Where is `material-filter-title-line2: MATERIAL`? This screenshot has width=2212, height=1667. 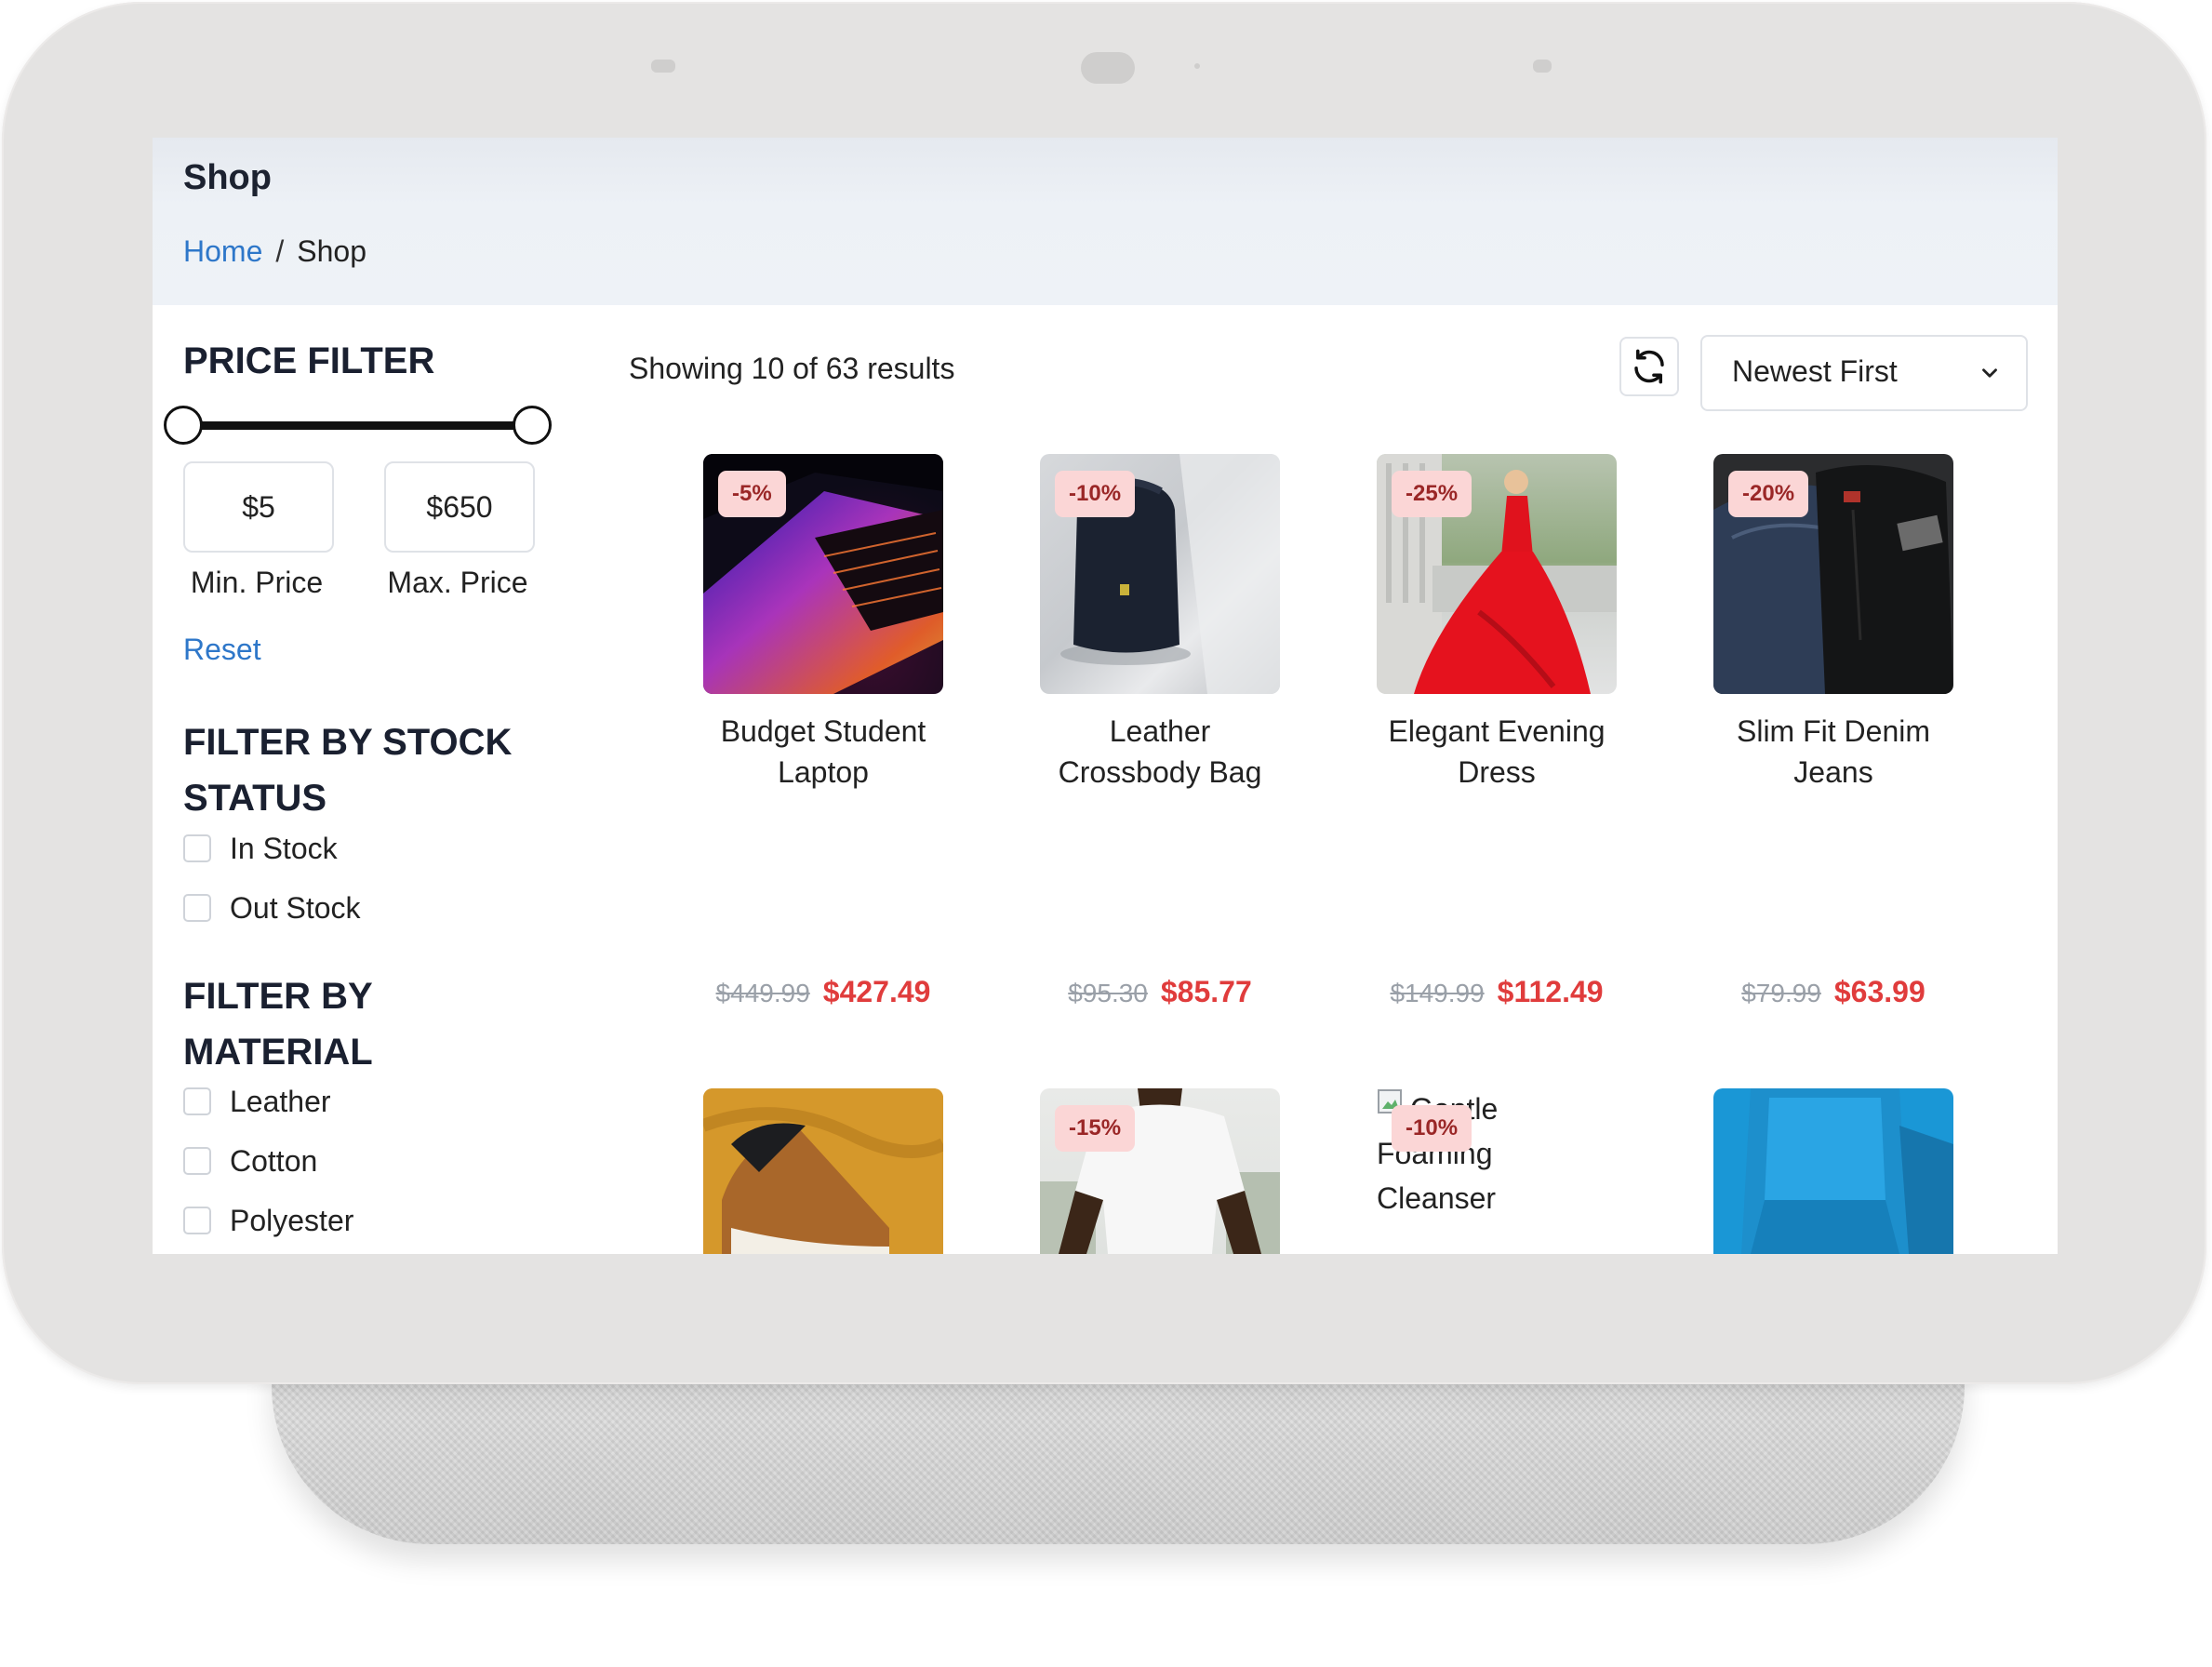 material-filter-title-line2: MATERIAL is located at coordinates (278, 1052).